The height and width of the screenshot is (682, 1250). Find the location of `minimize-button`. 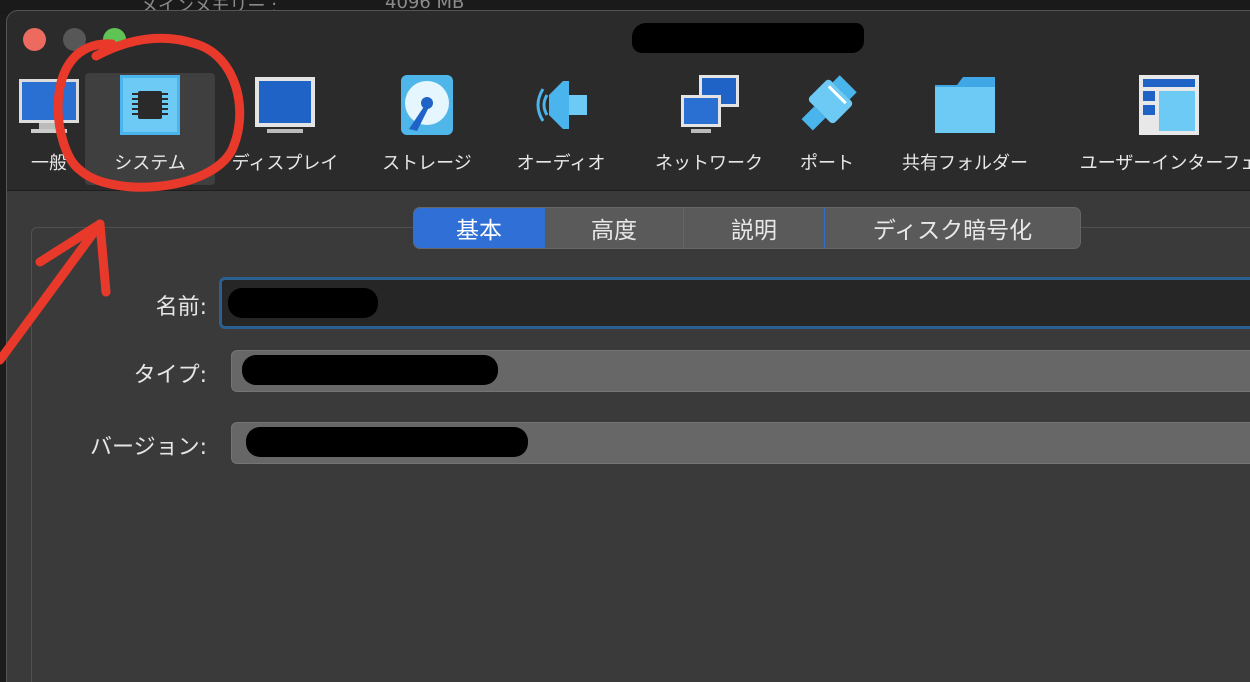

minimize-button is located at coordinates (74, 39).